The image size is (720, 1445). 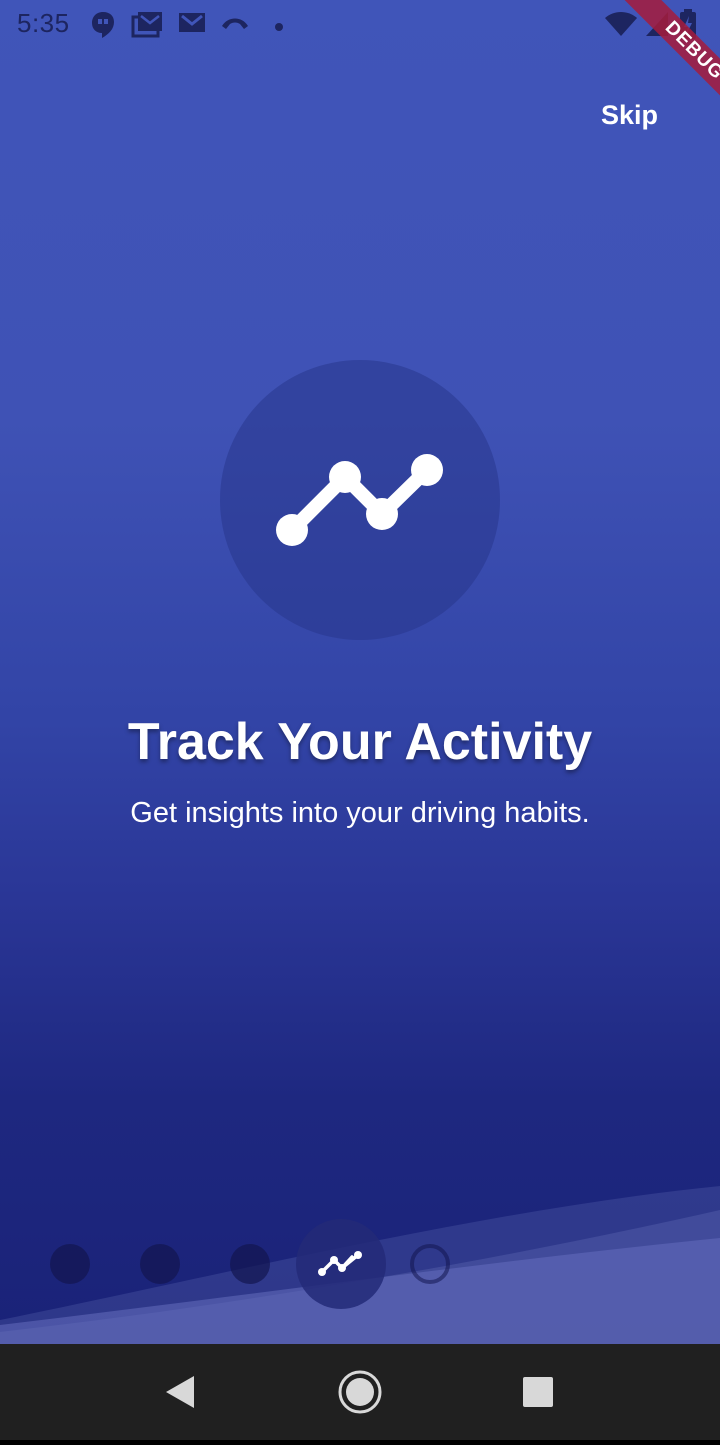 What do you see at coordinates (629, 115) in the screenshot?
I see `skip-button: Skip` at bounding box center [629, 115].